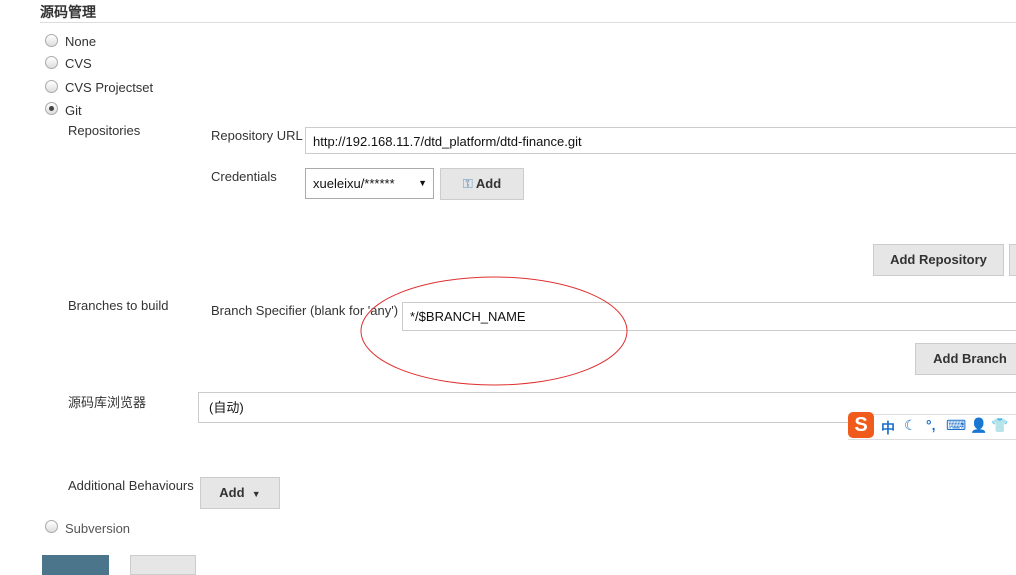 The image size is (1016, 575). I want to click on radio-label-cvs: CVS, so click(78, 63).